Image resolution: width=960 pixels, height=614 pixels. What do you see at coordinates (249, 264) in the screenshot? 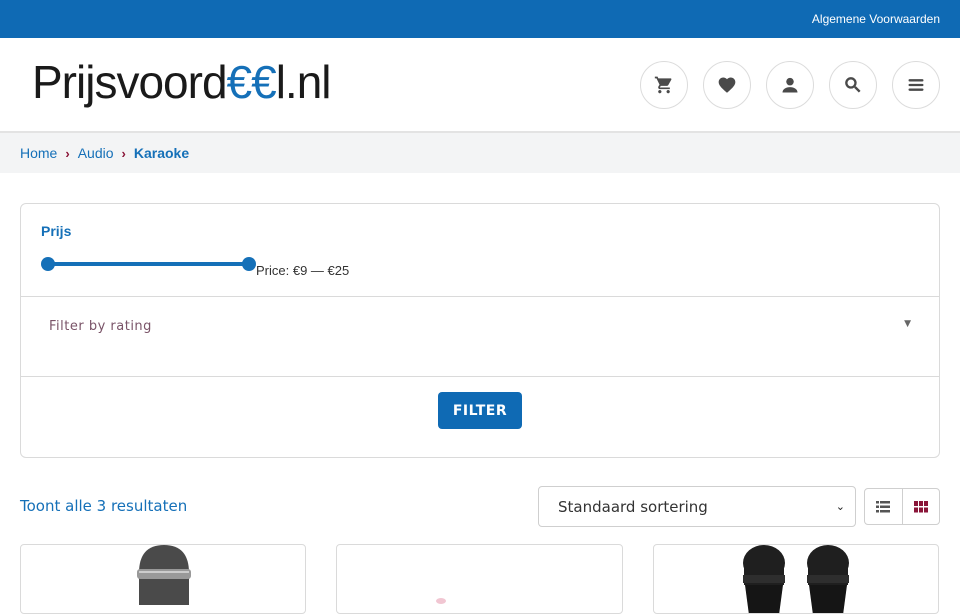
I see `price-slider-max-handle` at bounding box center [249, 264].